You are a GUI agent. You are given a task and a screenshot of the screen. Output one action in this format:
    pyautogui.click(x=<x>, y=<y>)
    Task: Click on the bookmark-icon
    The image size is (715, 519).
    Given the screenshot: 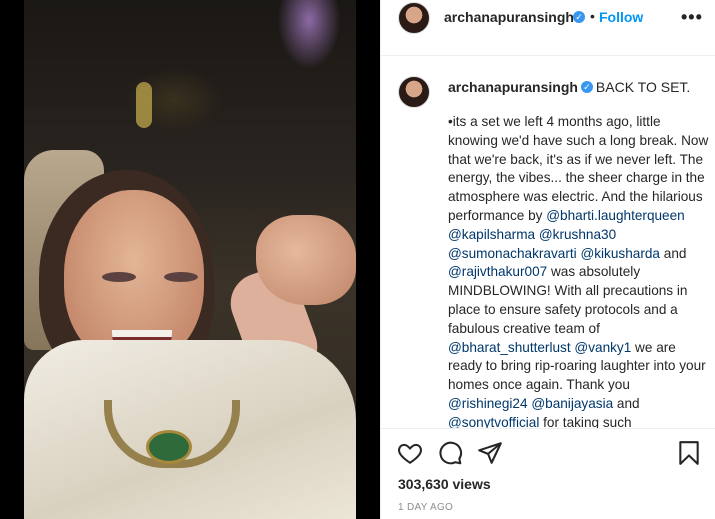 What is the action you would take?
    pyautogui.click(x=689, y=453)
    